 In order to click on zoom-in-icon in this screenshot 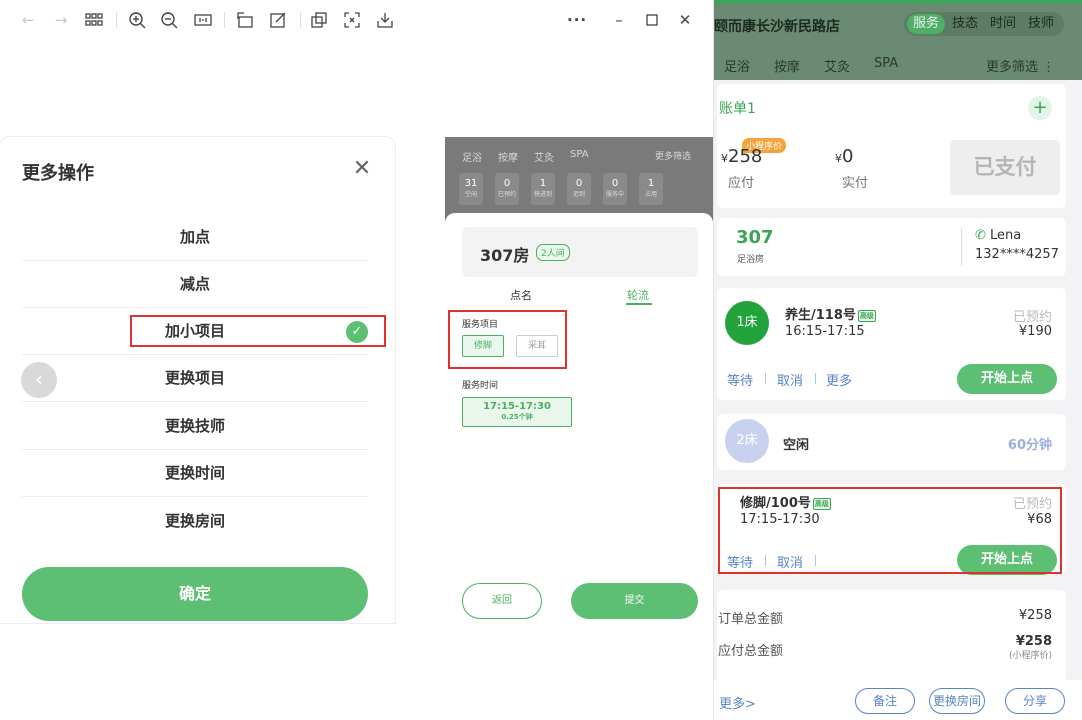, I will do `click(137, 20)`.